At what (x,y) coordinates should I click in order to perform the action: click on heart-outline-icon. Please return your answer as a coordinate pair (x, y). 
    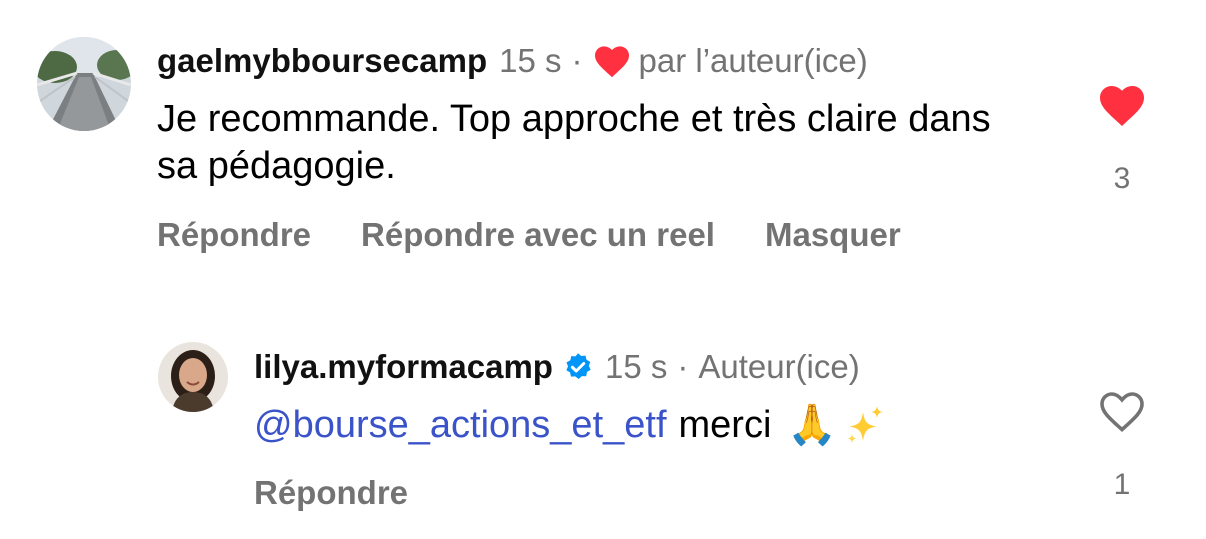
    Looking at the image, I should click on (1122, 412).